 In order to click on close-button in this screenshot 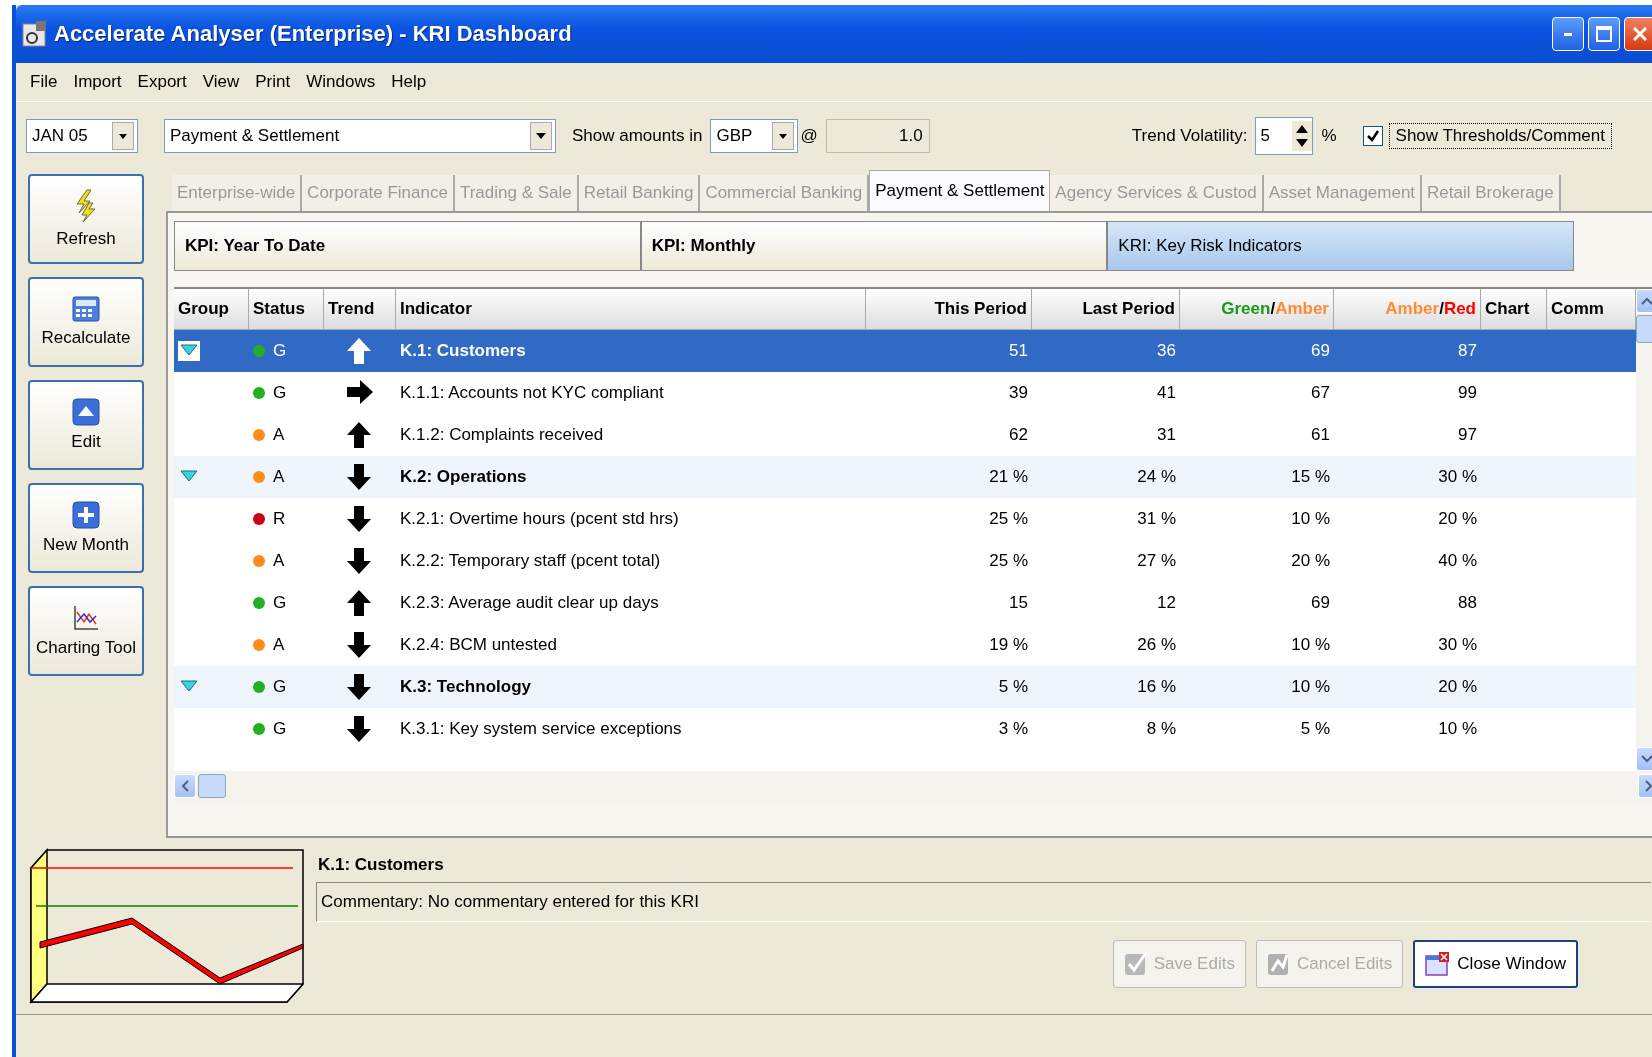, I will do `click(1638, 34)`.